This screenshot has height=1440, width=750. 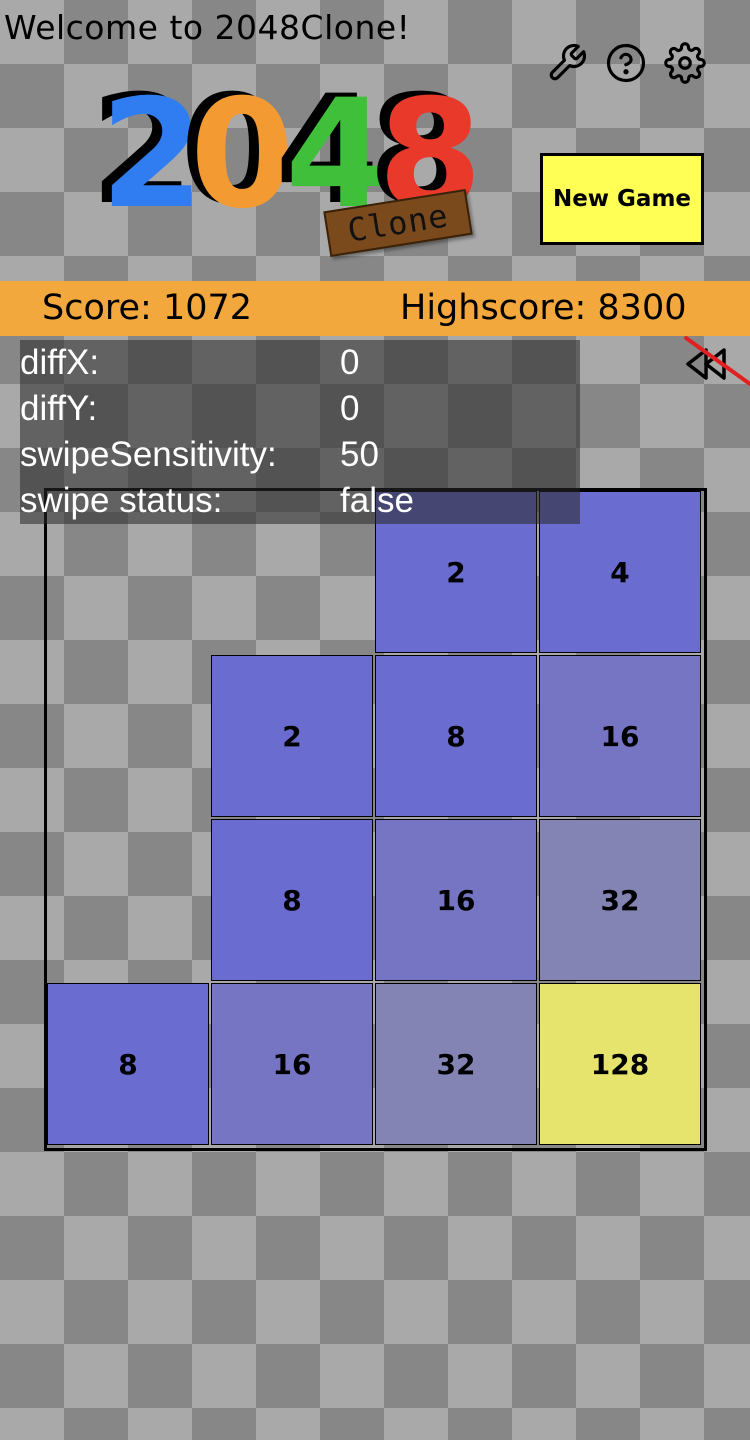 I want to click on rewind-icon, so click(x=717, y=361).